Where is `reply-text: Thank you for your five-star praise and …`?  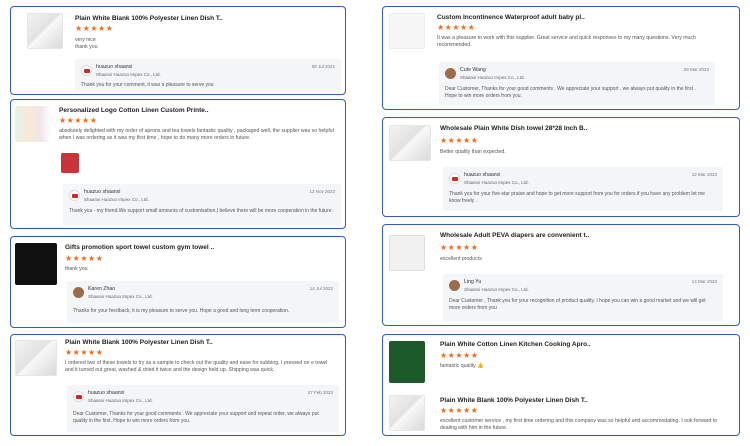
reply-text: Thank you for your five-star praise and … is located at coordinates (577, 197).